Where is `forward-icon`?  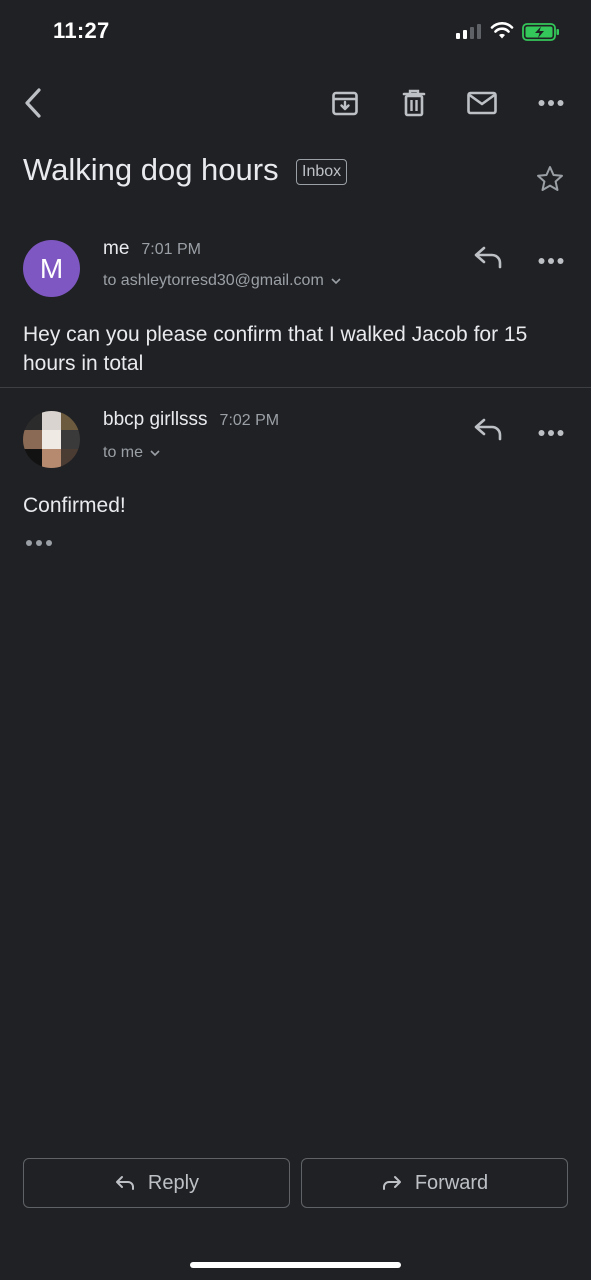
forward-icon is located at coordinates (391, 1183).